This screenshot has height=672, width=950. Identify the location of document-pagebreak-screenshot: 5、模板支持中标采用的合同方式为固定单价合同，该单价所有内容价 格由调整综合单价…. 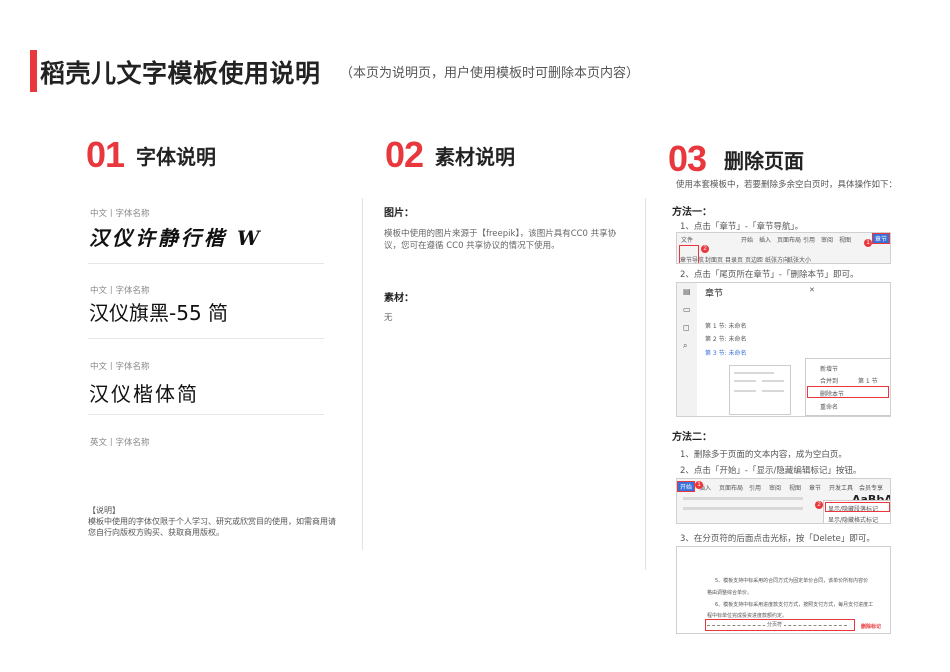
(783, 590).